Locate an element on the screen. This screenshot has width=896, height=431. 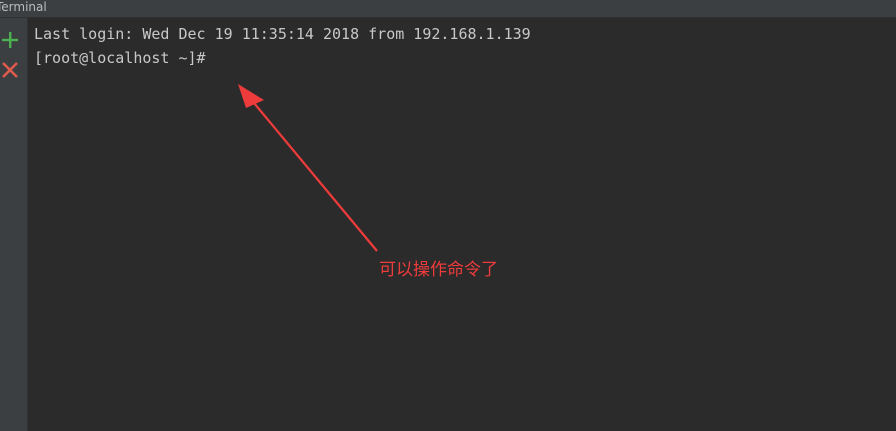
title-bar: Terminal is located at coordinates (448, 9).